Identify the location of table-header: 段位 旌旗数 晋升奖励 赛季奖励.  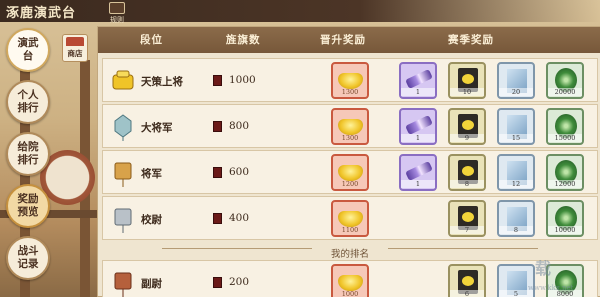
(349, 40).